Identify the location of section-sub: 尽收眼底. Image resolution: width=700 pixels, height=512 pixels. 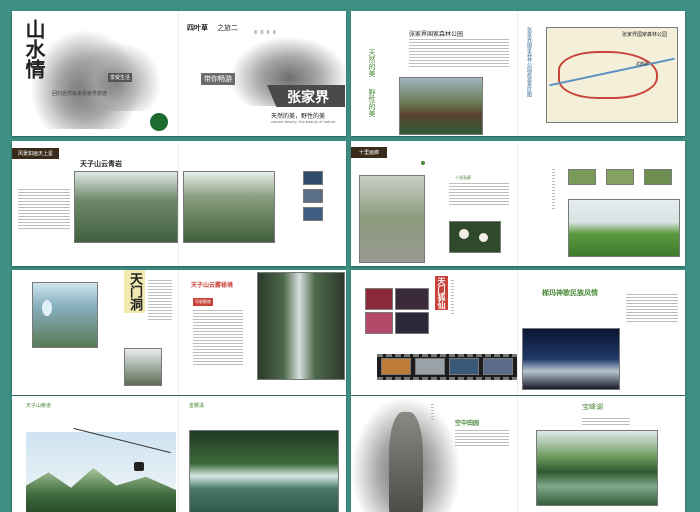
(203, 302).